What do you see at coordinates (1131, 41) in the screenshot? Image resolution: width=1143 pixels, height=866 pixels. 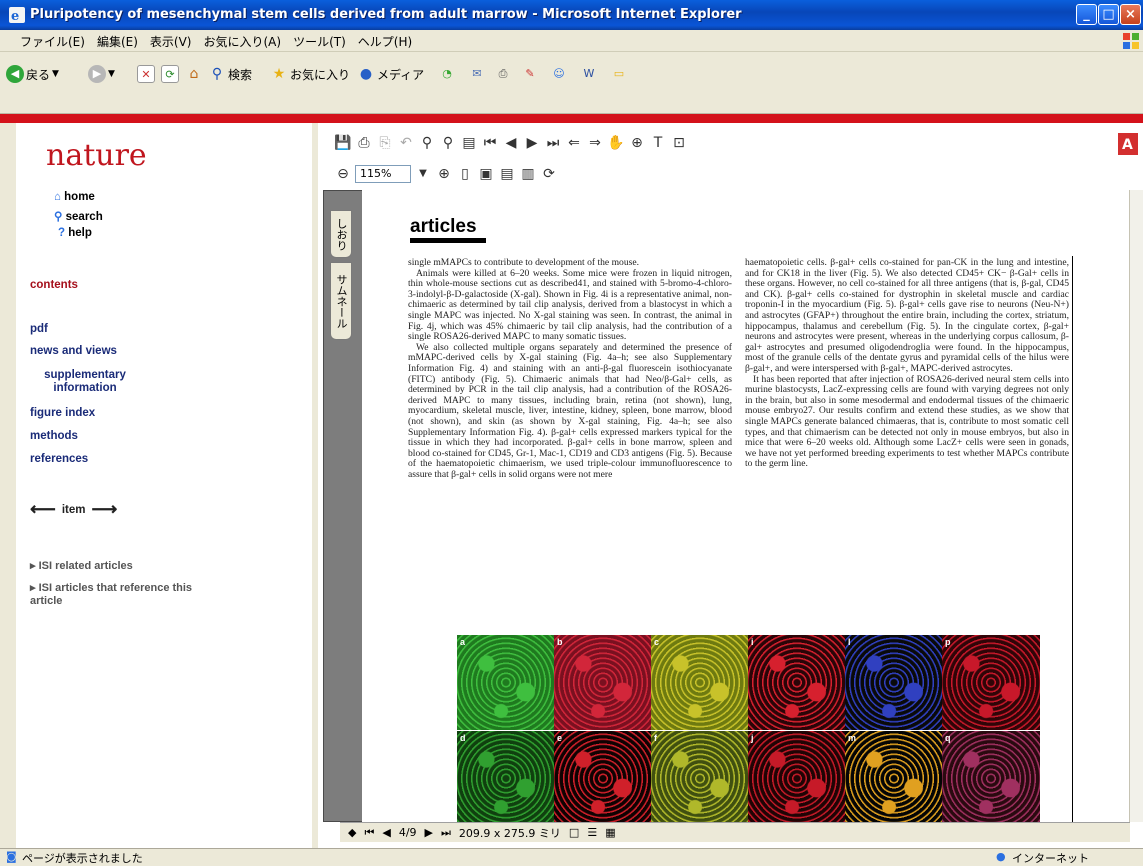 I see `windows-logo-icon` at bounding box center [1131, 41].